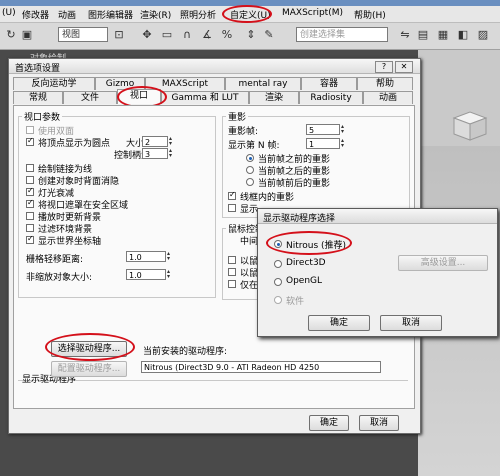 The height and width of the screenshot is (476, 500). Describe the element at coordinates (146, 256) in the screenshot. I see `grid-nudge-input: 1.0` at that location.